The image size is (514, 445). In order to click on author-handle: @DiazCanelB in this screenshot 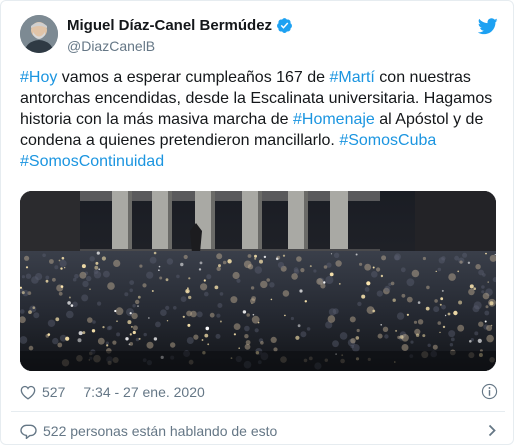, I will do `click(111, 46)`.